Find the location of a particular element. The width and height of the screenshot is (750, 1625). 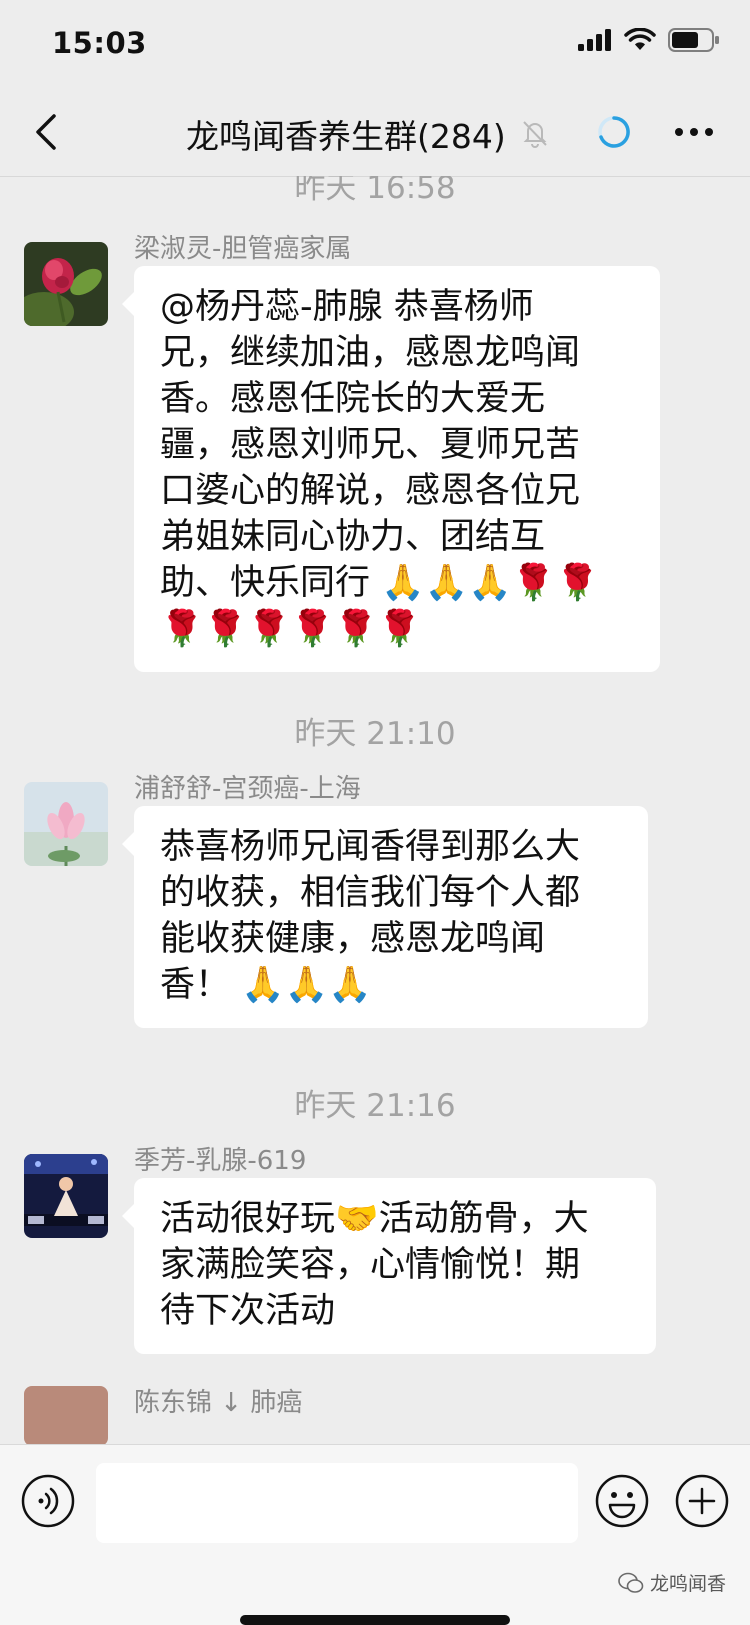

watermark: 龙鸣闻香 is located at coordinates (672, 1582).